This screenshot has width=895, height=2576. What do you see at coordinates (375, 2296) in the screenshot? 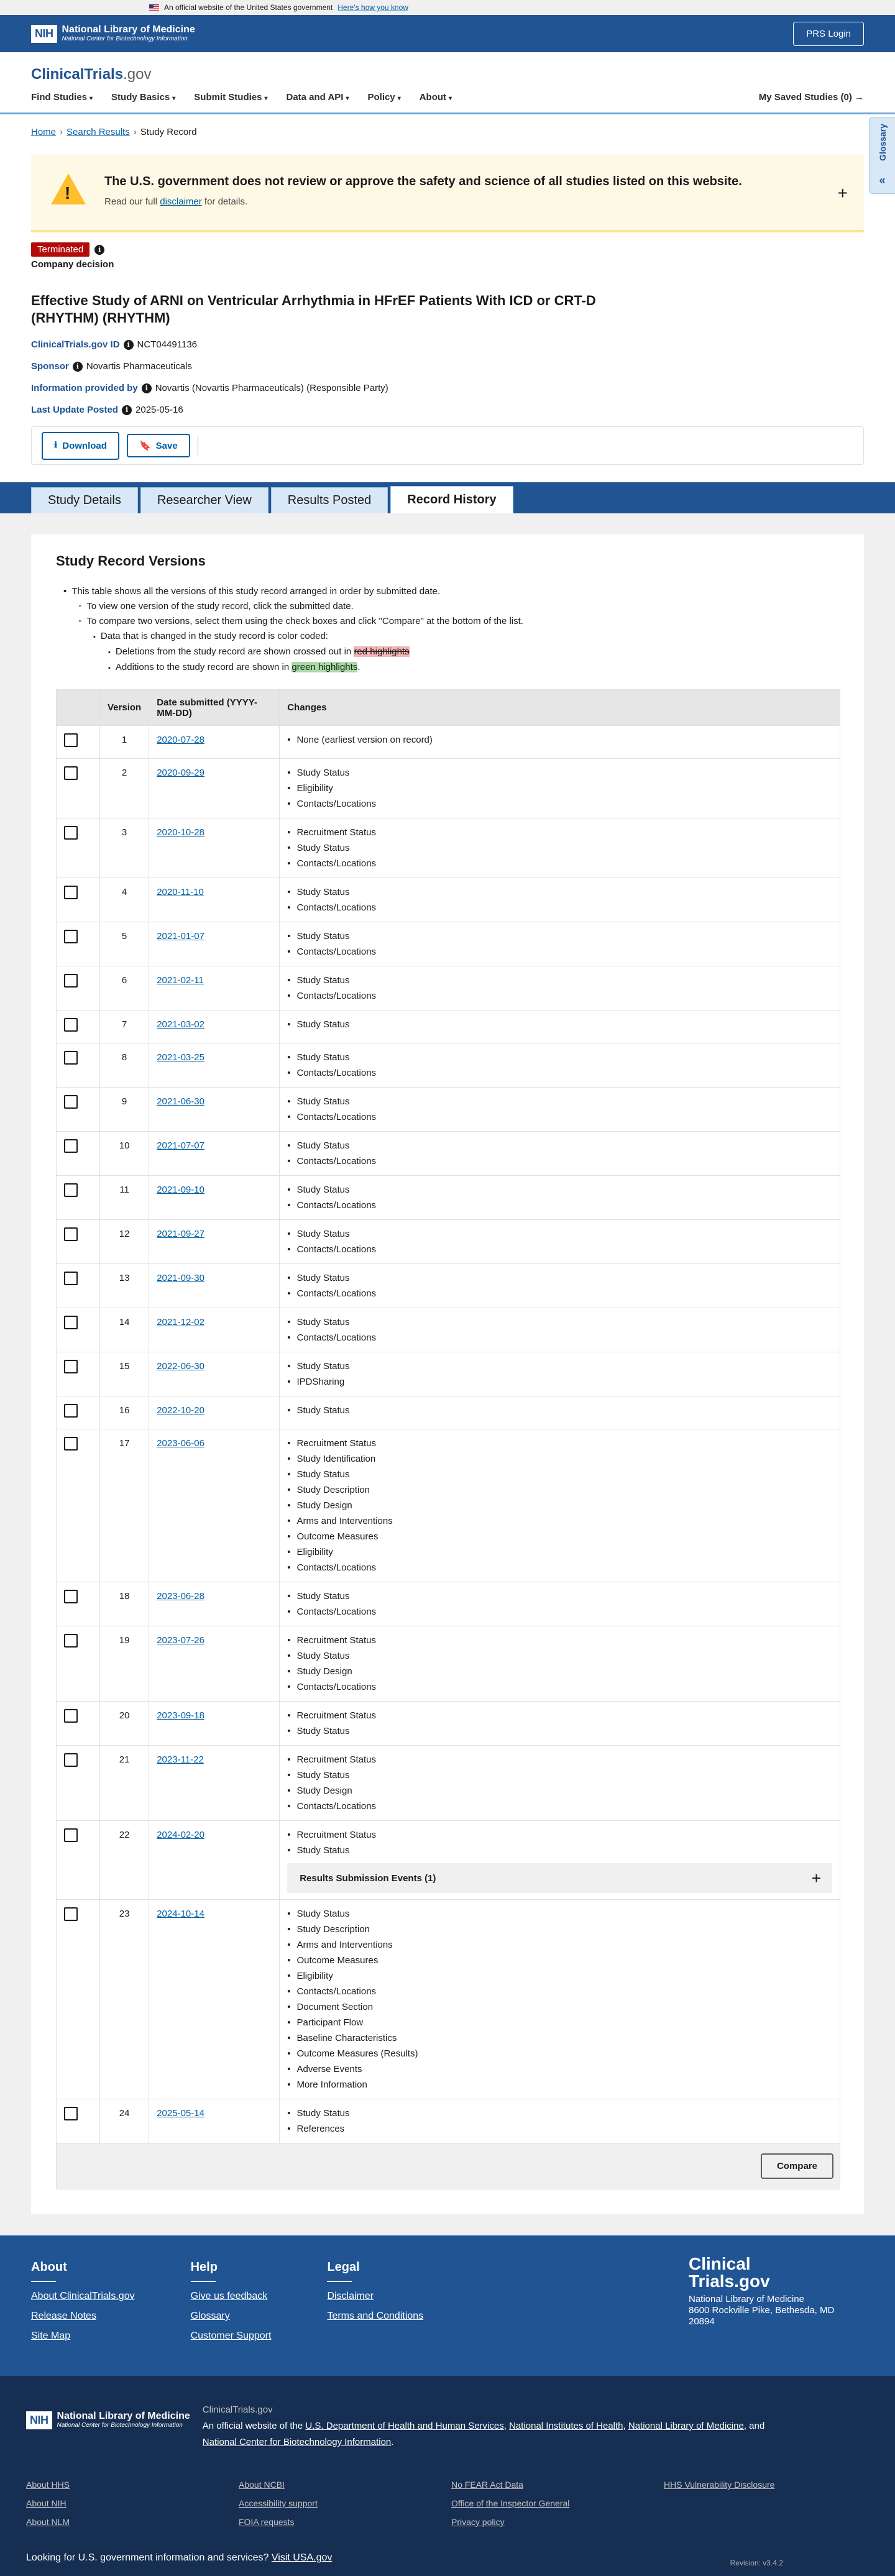
I see `footer-legal-link-0: Disclaimer` at bounding box center [375, 2296].